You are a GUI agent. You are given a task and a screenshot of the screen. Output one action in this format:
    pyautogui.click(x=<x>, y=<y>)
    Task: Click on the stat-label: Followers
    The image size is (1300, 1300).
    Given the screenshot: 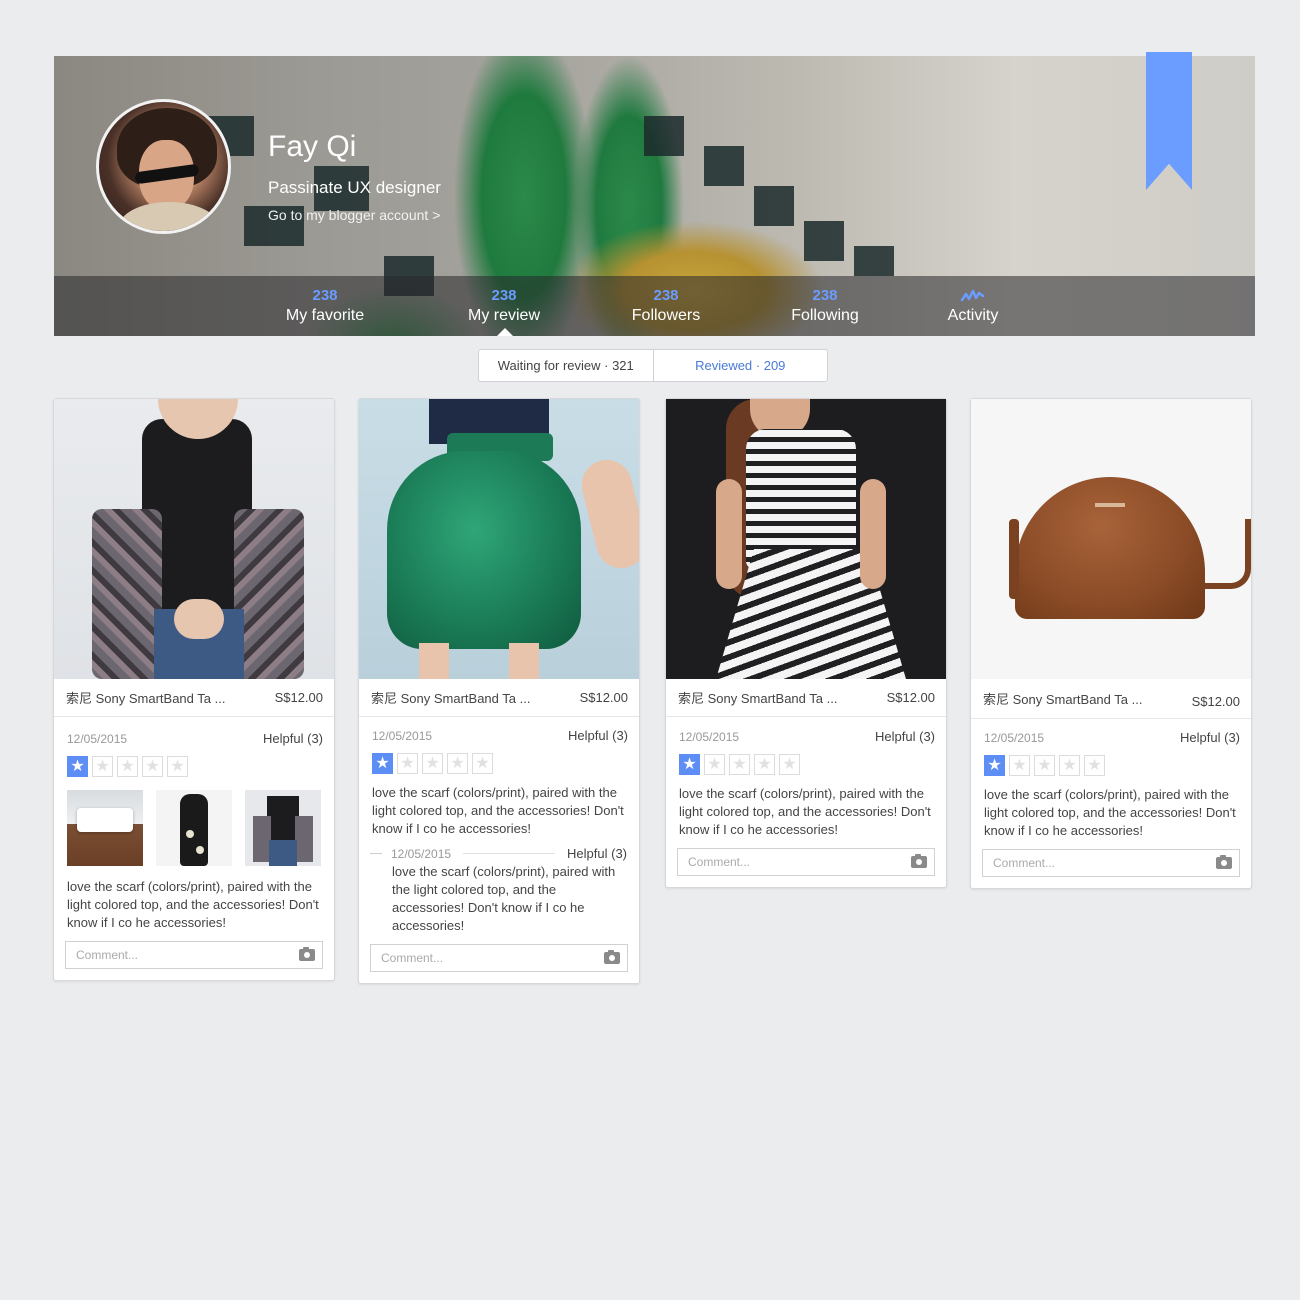 What is the action you would take?
    pyautogui.click(x=666, y=315)
    